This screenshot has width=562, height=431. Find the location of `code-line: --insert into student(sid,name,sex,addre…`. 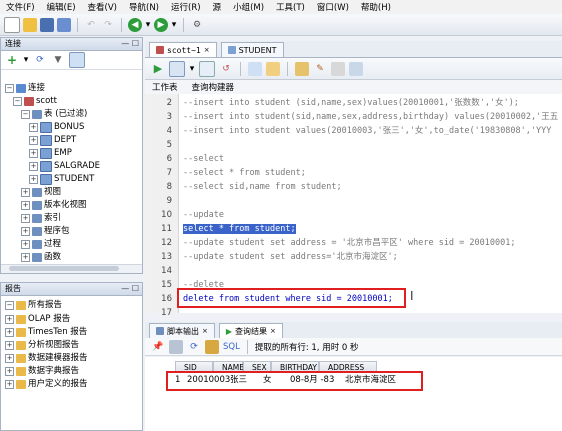

code-line: --insert into student(sid,name,sex,addre… is located at coordinates (370, 117).